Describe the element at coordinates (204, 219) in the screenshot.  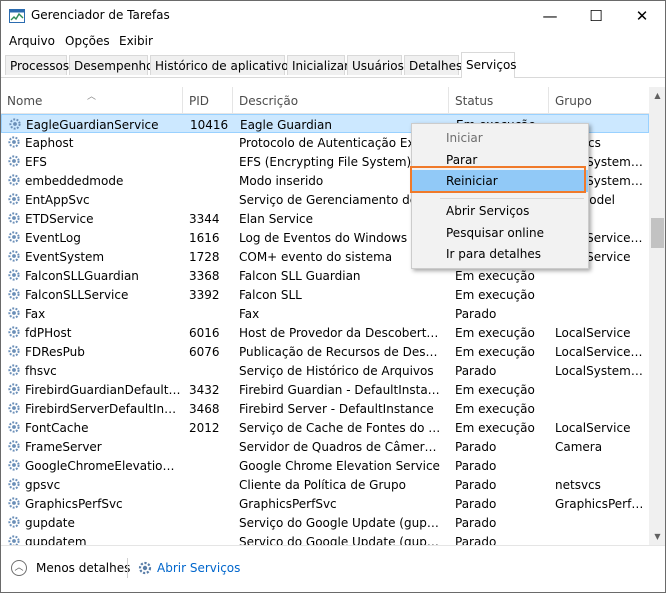
I see `service-pid: 3344` at that location.